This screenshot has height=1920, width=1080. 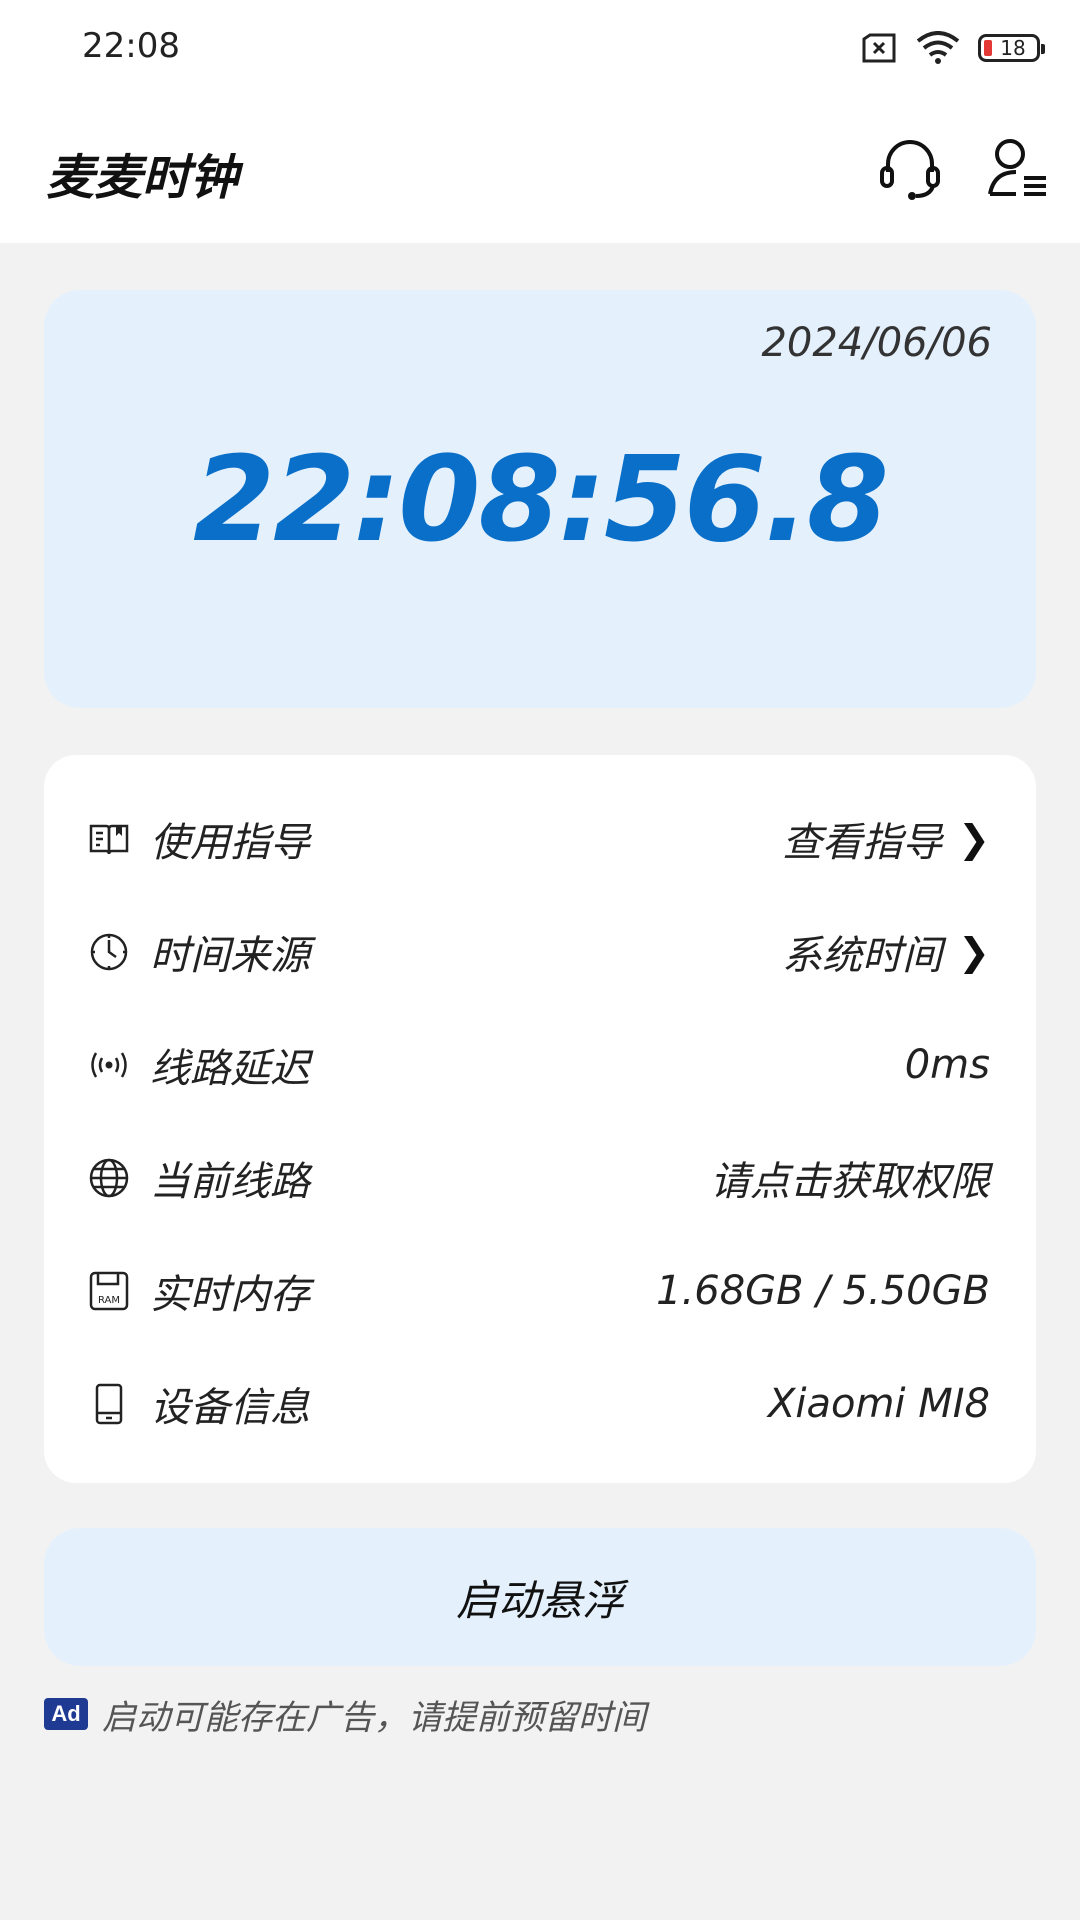 I want to click on row-label: 当前线路, so click(x=230, y=1181).